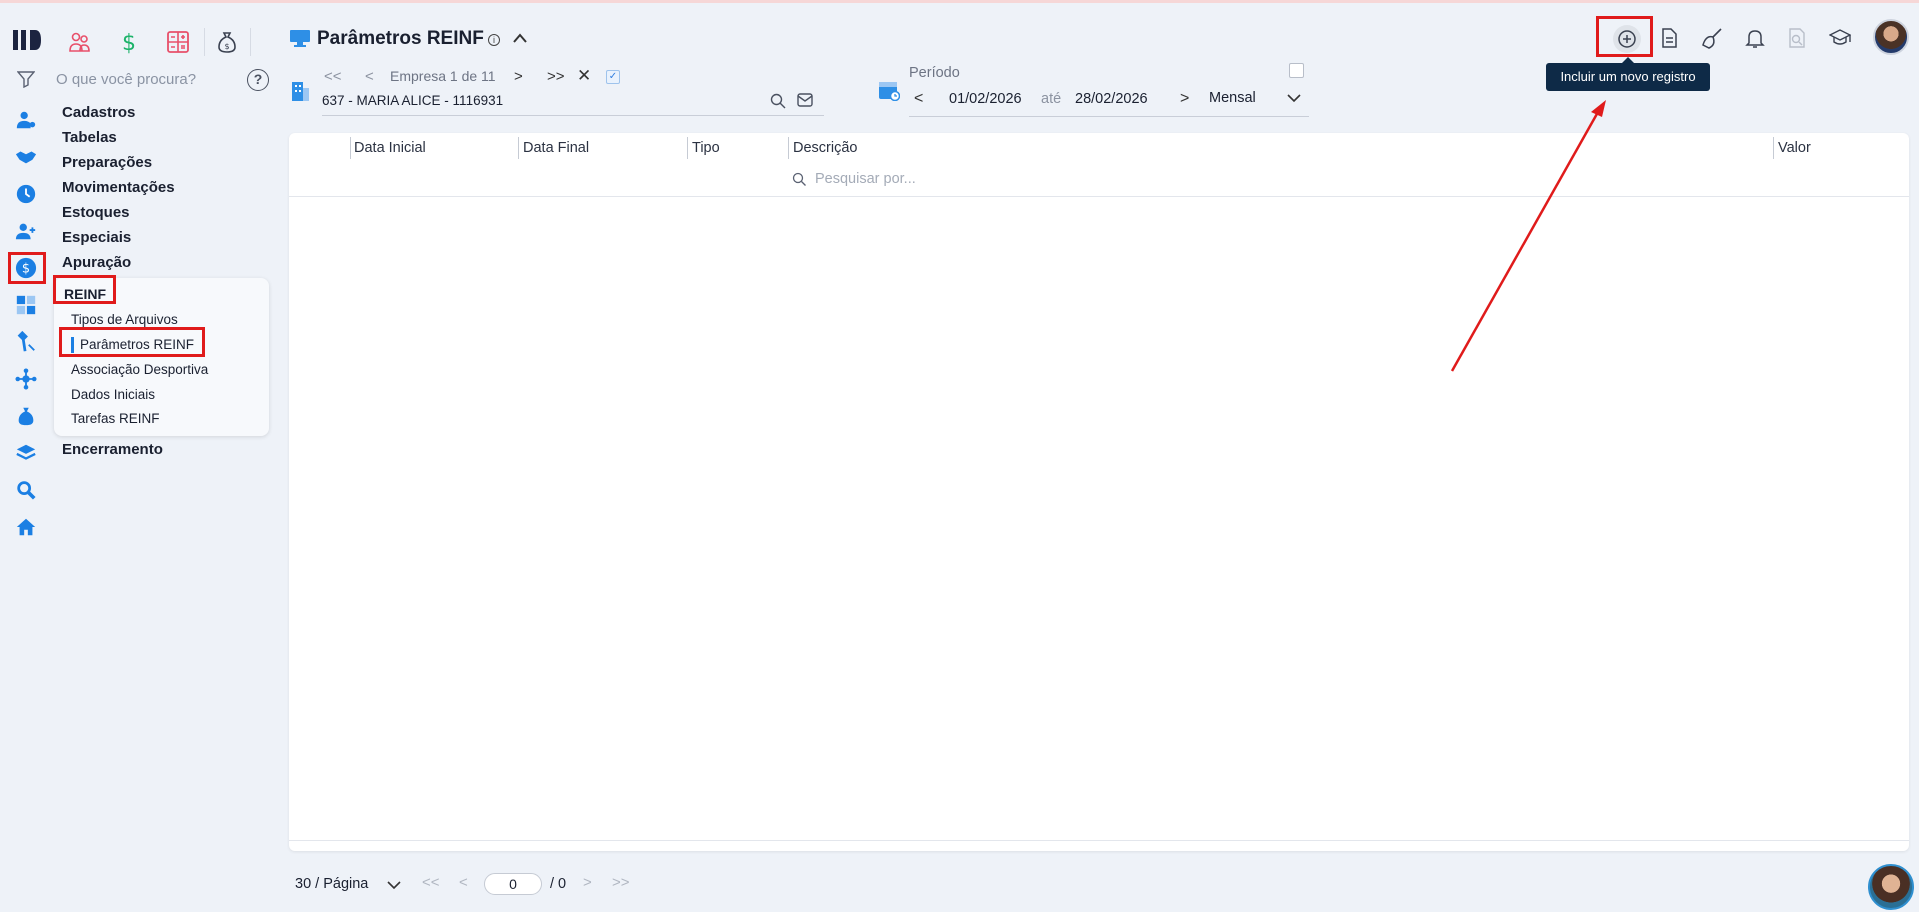 The height and width of the screenshot is (912, 1919). I want to click on empresa-counter: Empresa 1 de 11, so click(443, 76).